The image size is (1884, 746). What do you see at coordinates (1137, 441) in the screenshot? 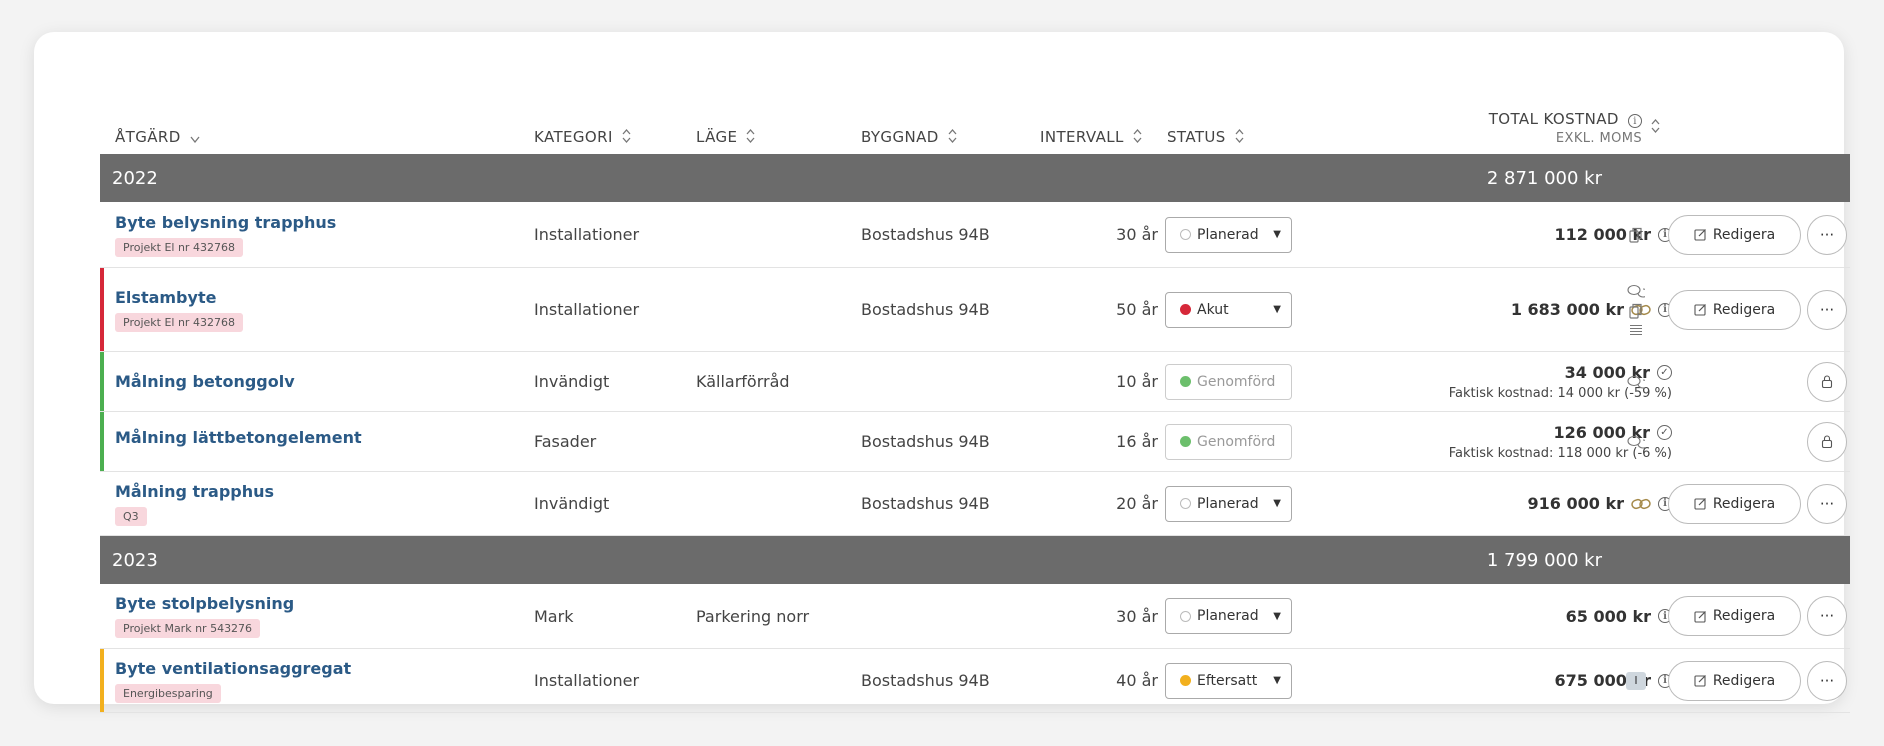
I see `interval-cell: 16 år` at bounding box center [1137, 441].